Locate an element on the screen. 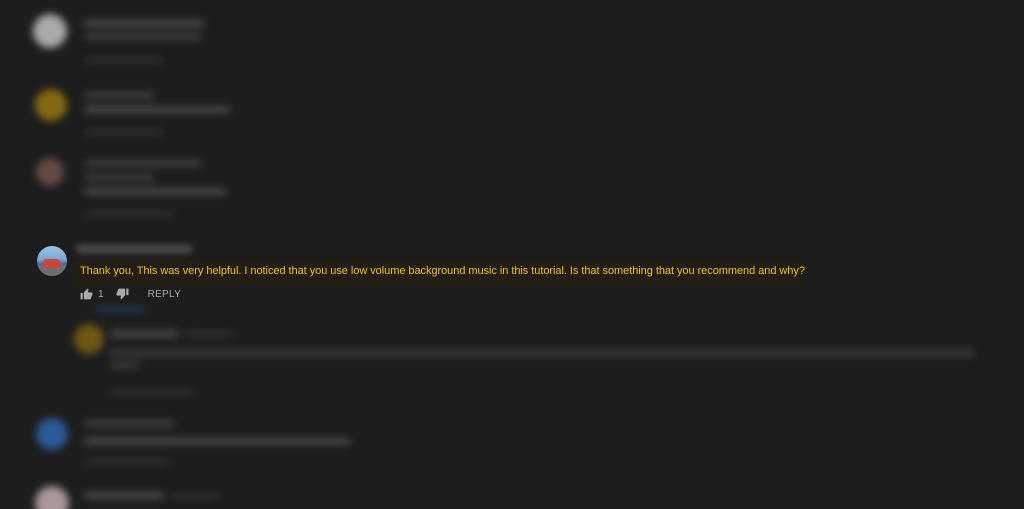 This screenshot has height=509, width=1024. thumbs-down-icon is located at coordinates (123, 294).